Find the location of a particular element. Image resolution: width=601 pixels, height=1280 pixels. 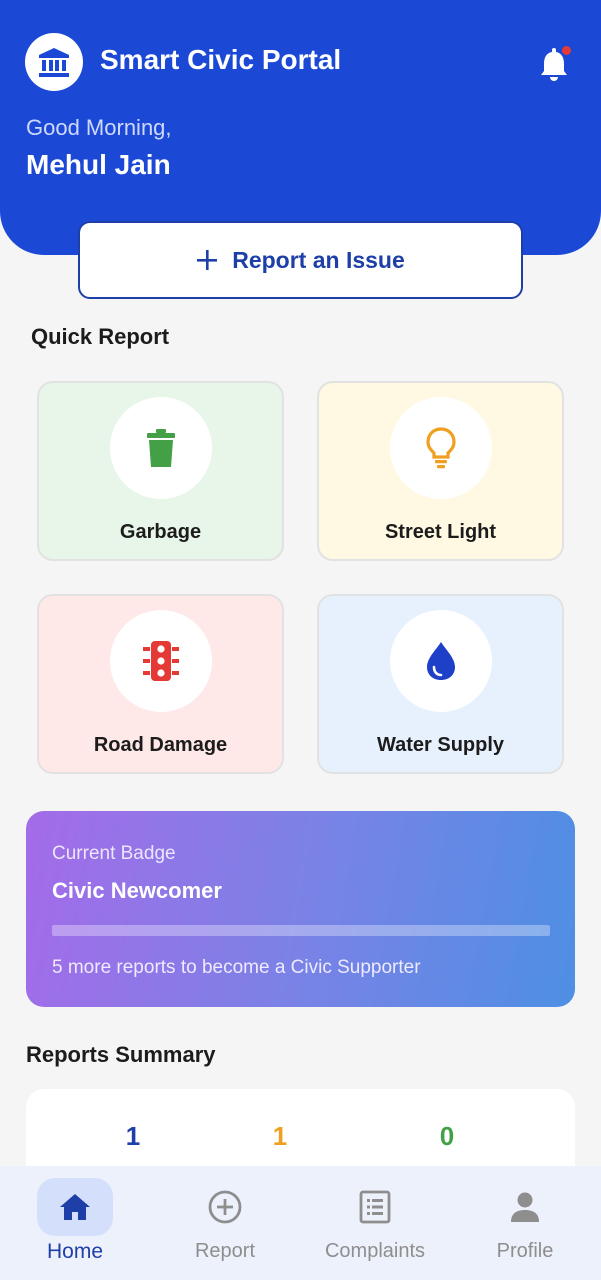

user-name: Mehul Jain is located at coordinates (98, 164).